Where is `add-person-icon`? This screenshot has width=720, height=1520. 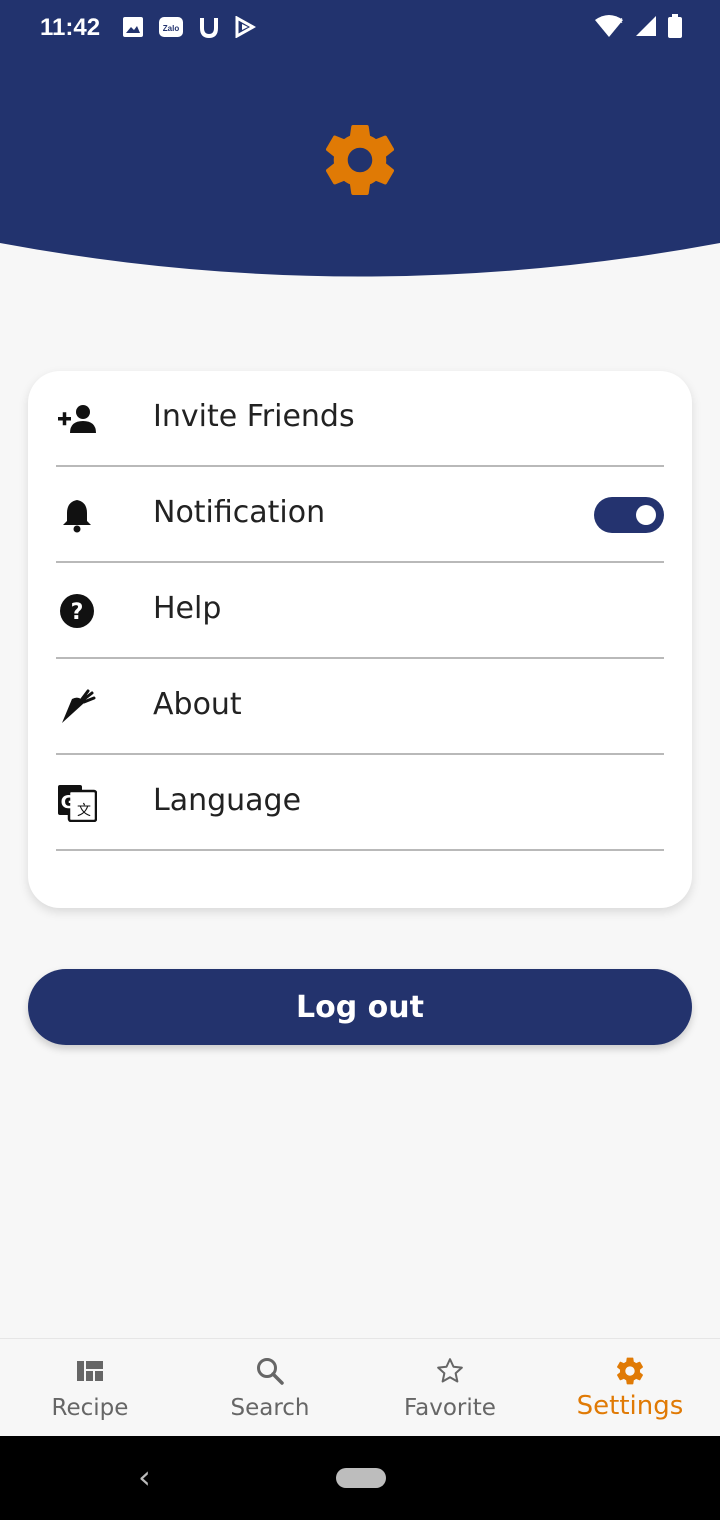
add-person-icon is located at coordinates (77, 419).